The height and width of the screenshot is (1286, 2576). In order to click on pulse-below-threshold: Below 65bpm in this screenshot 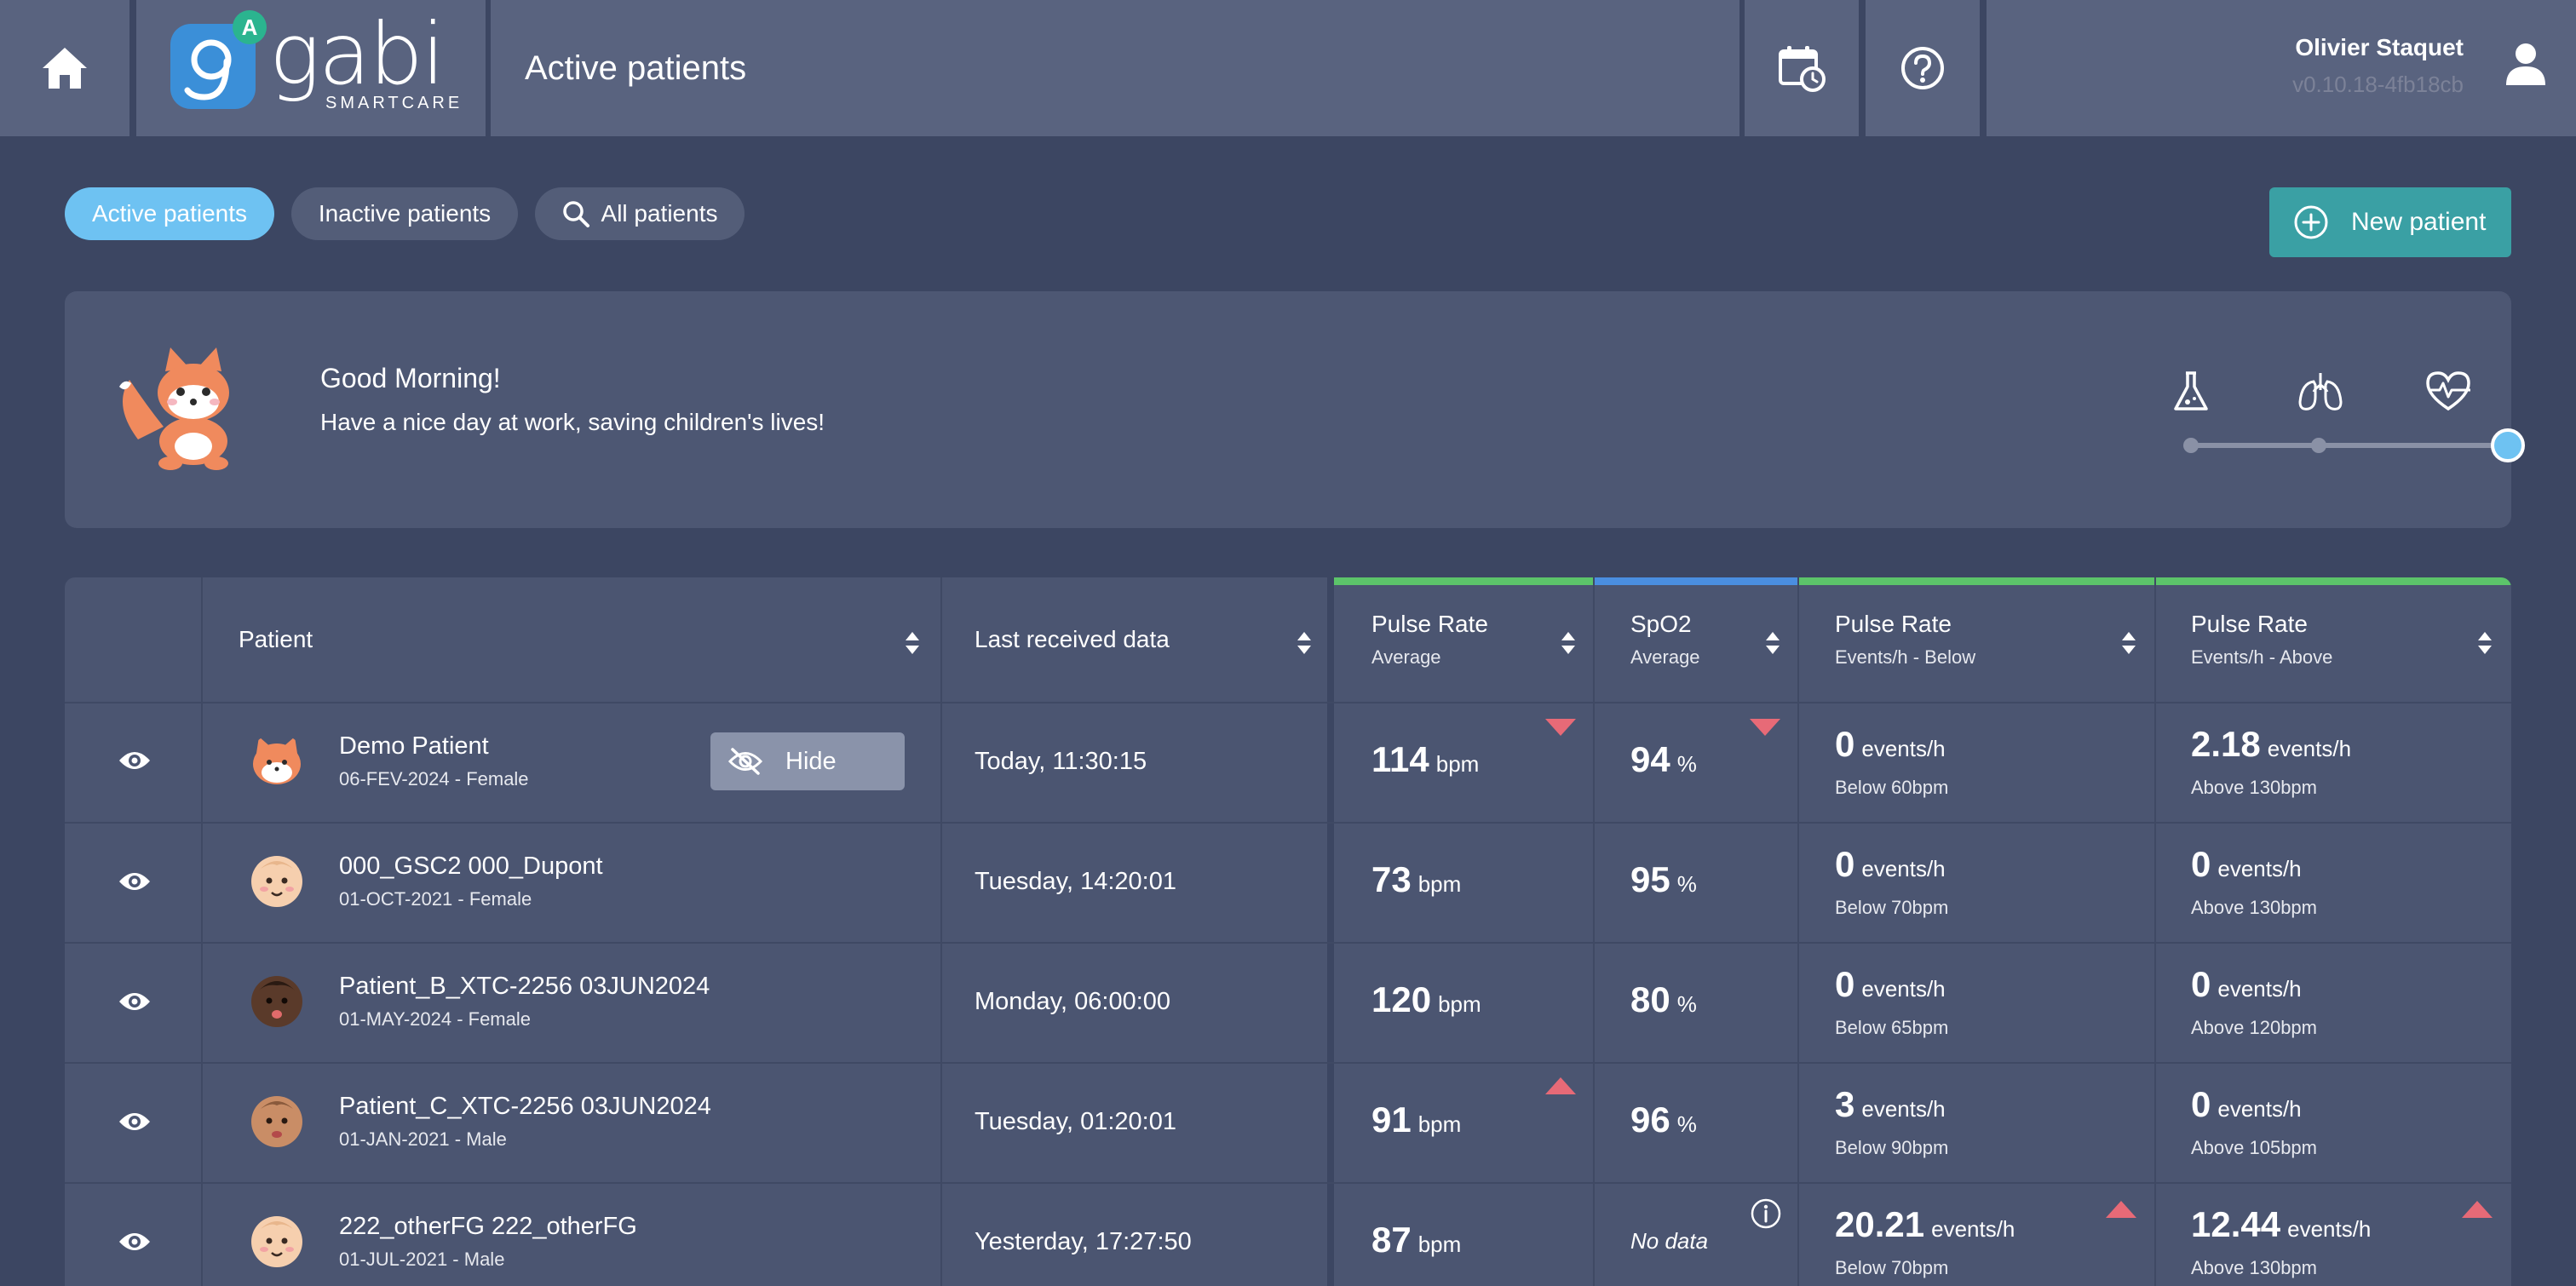, I will do `click(1892, 1027)`.